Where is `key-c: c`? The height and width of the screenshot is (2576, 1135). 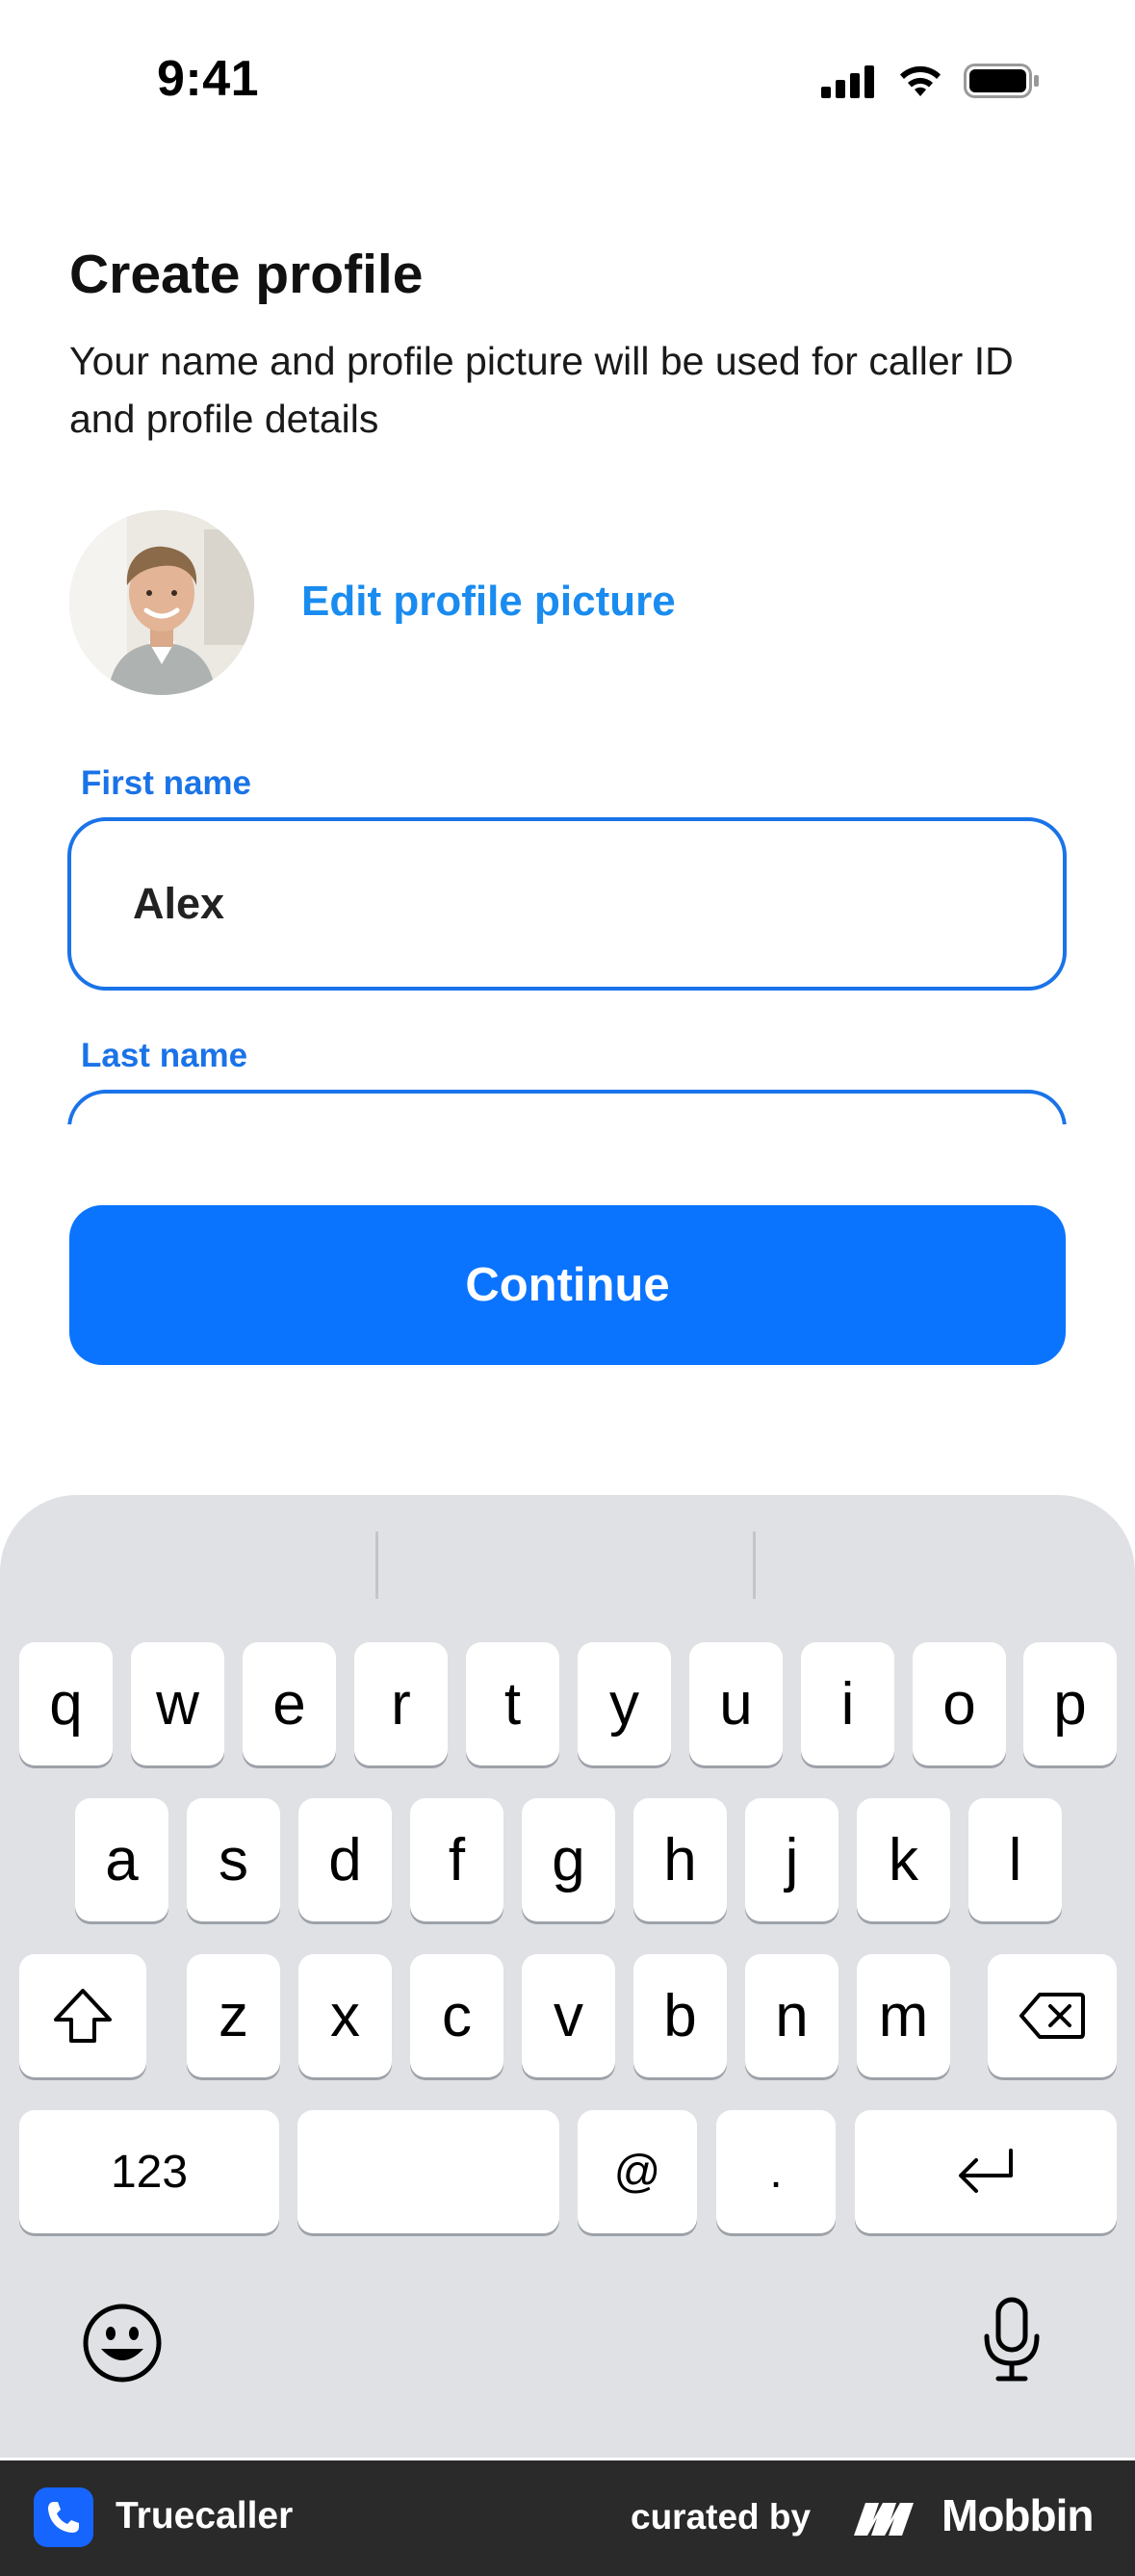 key-c: c is located at coordinates (456, 2016).